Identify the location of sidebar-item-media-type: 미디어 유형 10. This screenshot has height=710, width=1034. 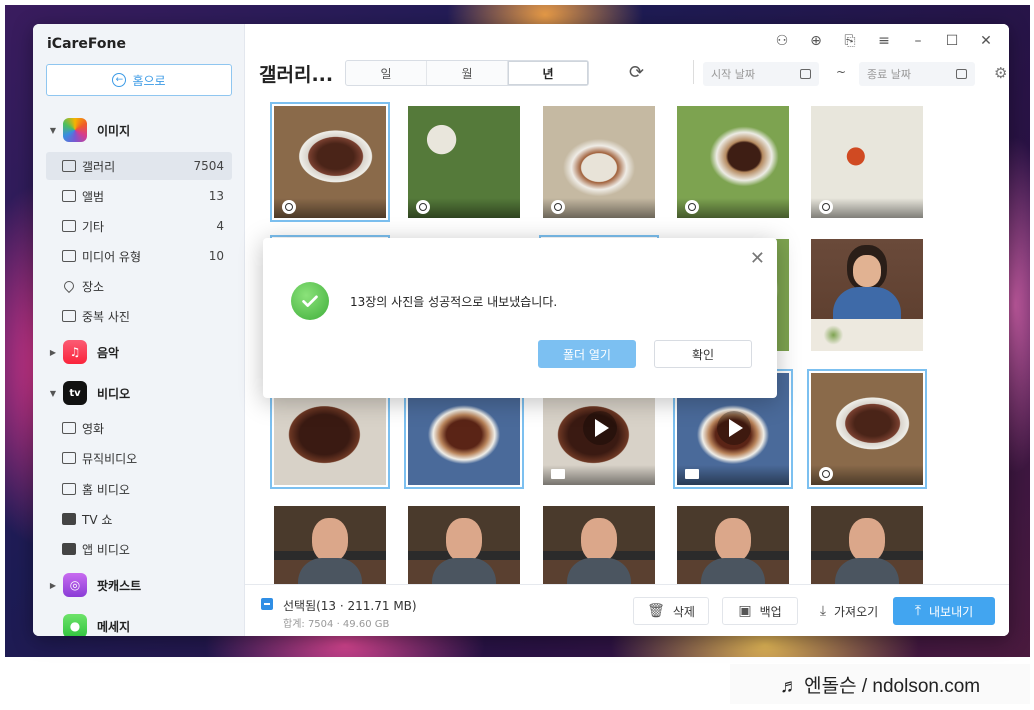
(139, 256).